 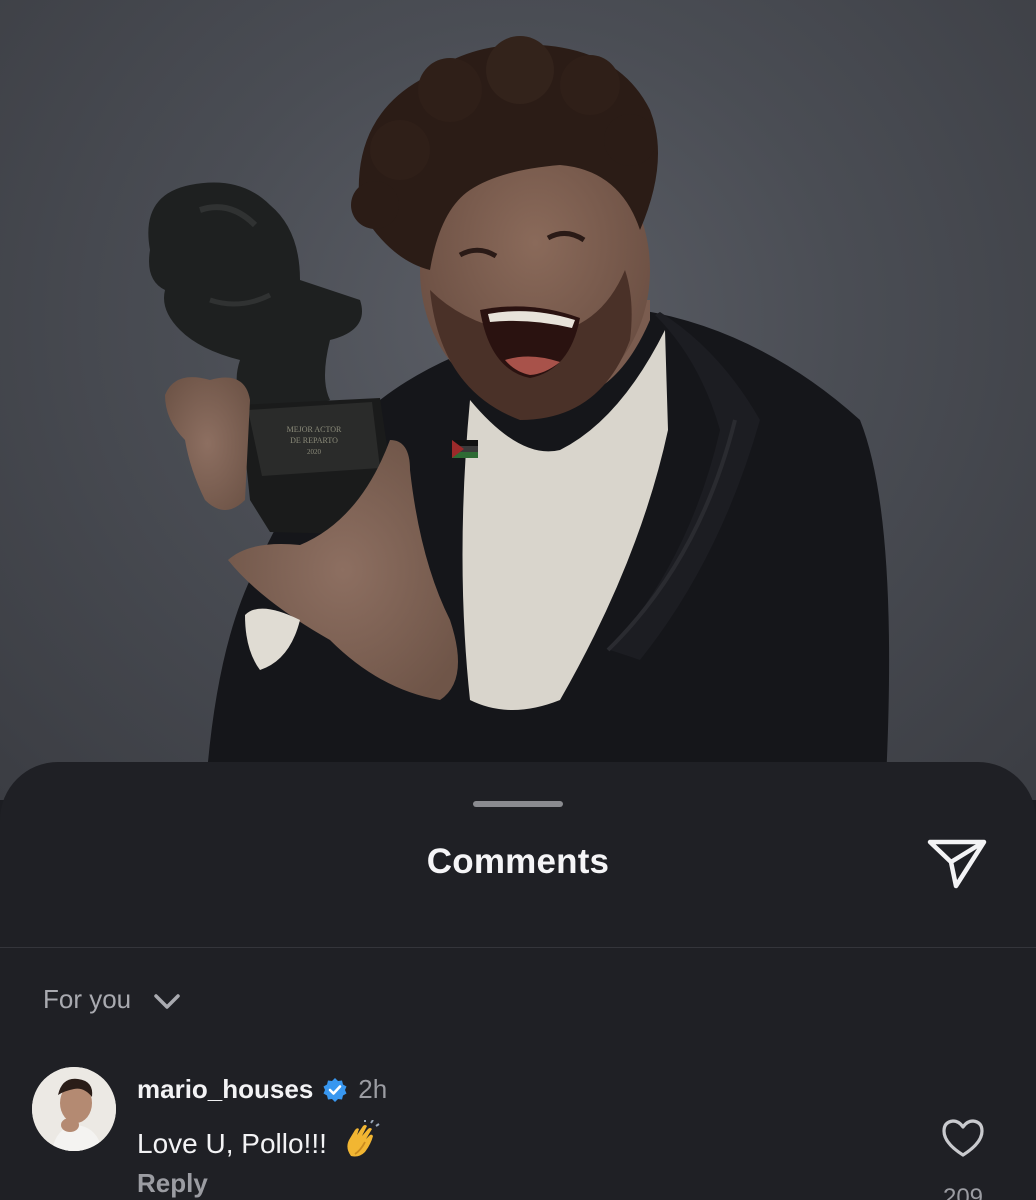 I want to click on avatar, so click(x=74, y=1109).